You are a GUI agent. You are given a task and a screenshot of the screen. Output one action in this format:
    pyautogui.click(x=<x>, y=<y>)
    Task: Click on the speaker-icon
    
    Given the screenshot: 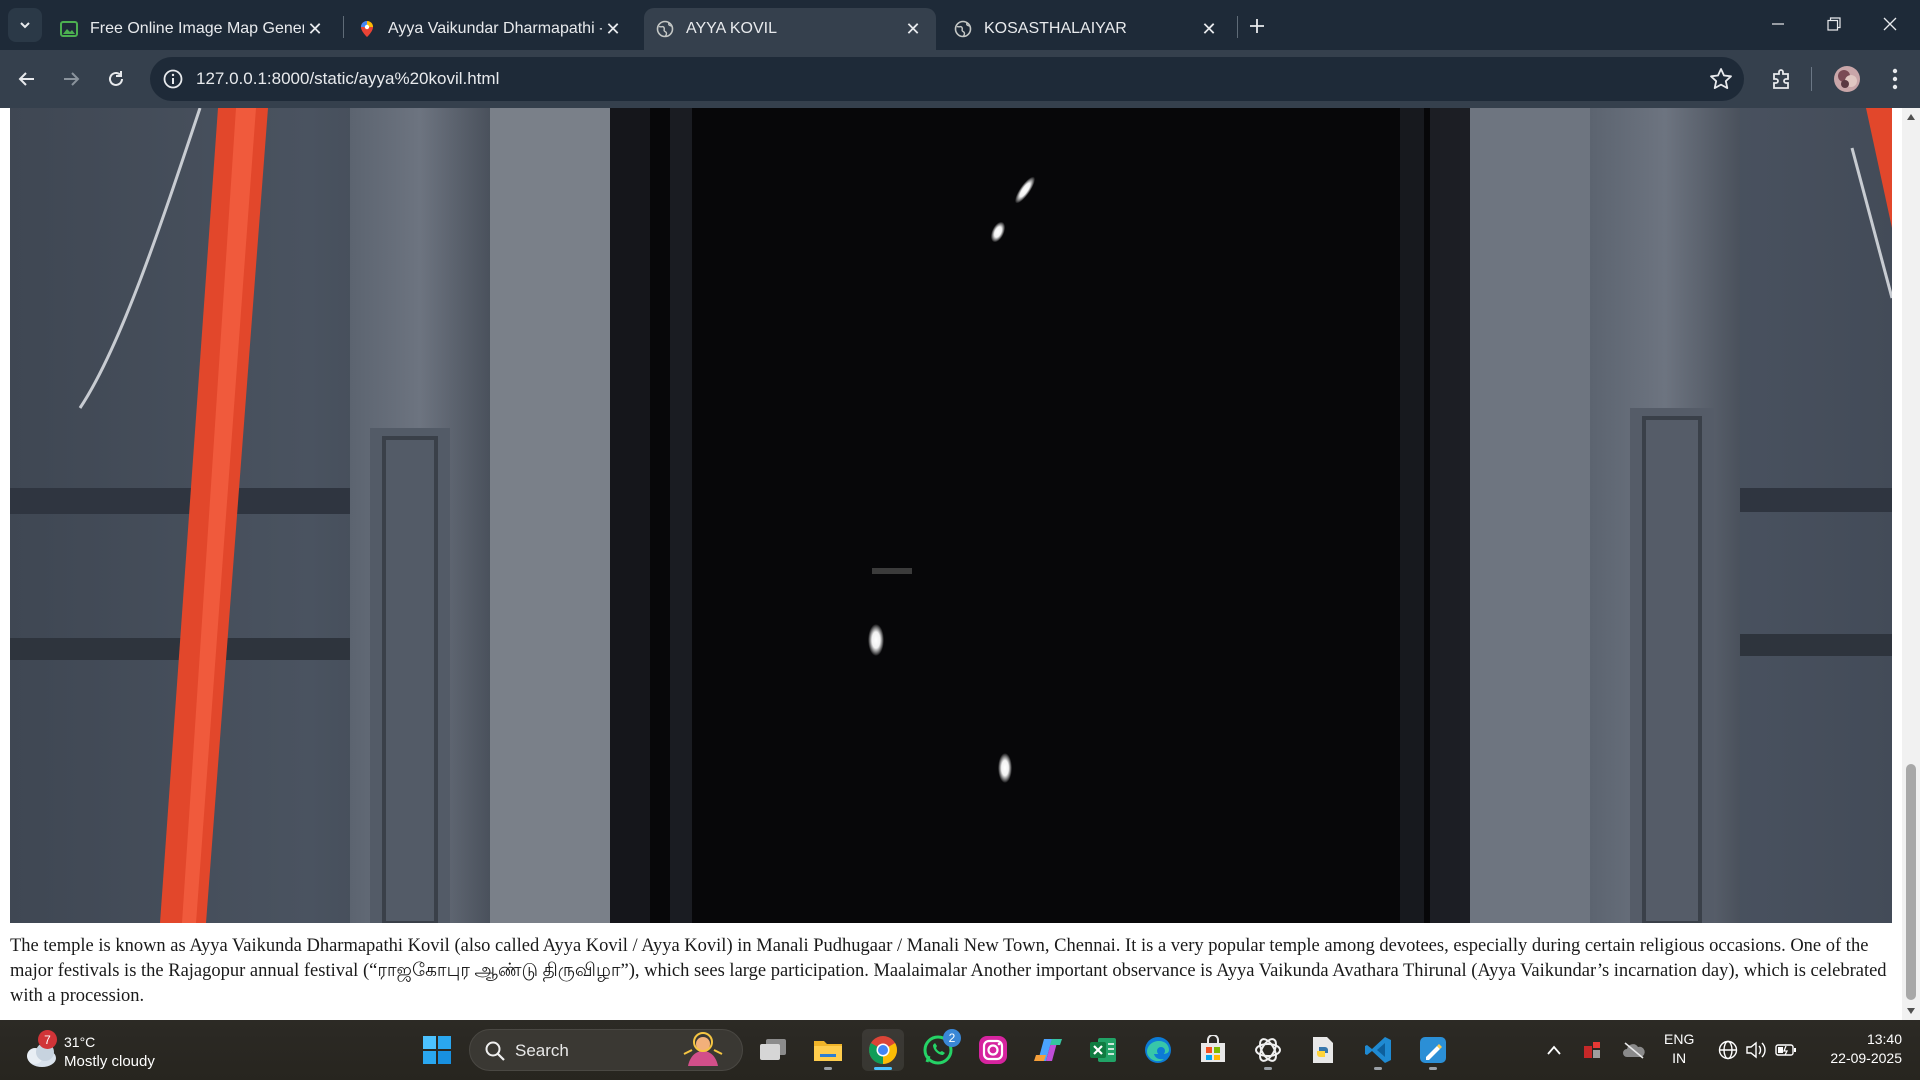 What is the action you would take?
    pyautogui.click(x=1756, y=1050)
    